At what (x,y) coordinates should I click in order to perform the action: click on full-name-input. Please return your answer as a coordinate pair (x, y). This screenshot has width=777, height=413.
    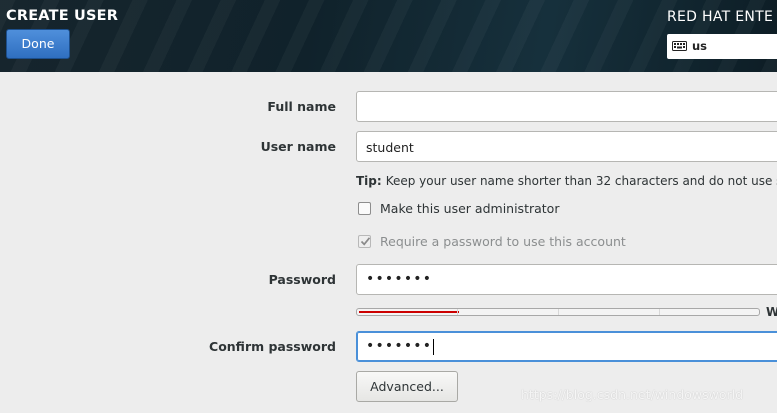
    Looking at the image, I should click on (566, 106).